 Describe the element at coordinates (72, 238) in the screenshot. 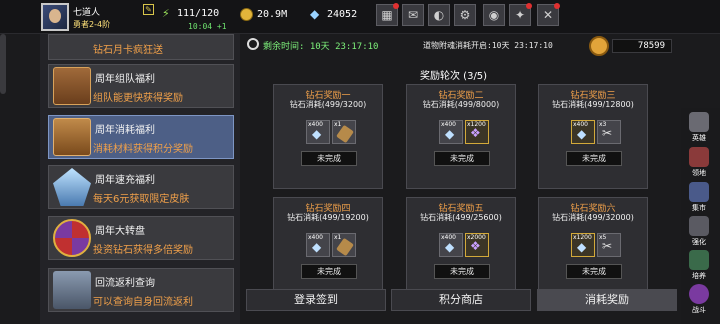

I see `prize-wheel-icon` at that location.